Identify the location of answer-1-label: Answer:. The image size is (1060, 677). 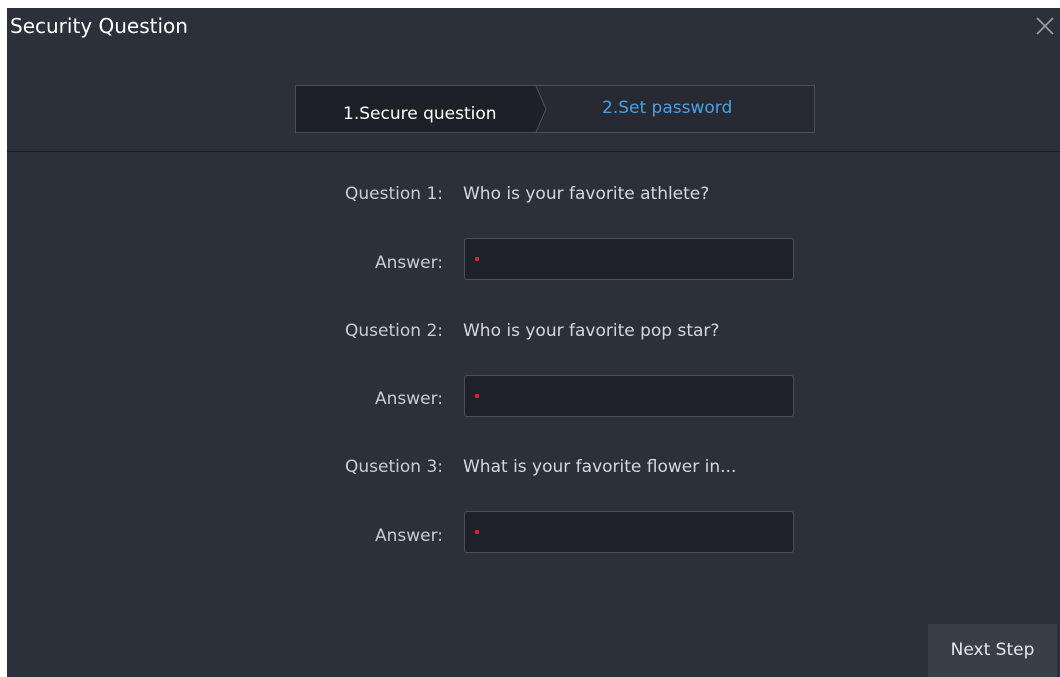
(408, 263).